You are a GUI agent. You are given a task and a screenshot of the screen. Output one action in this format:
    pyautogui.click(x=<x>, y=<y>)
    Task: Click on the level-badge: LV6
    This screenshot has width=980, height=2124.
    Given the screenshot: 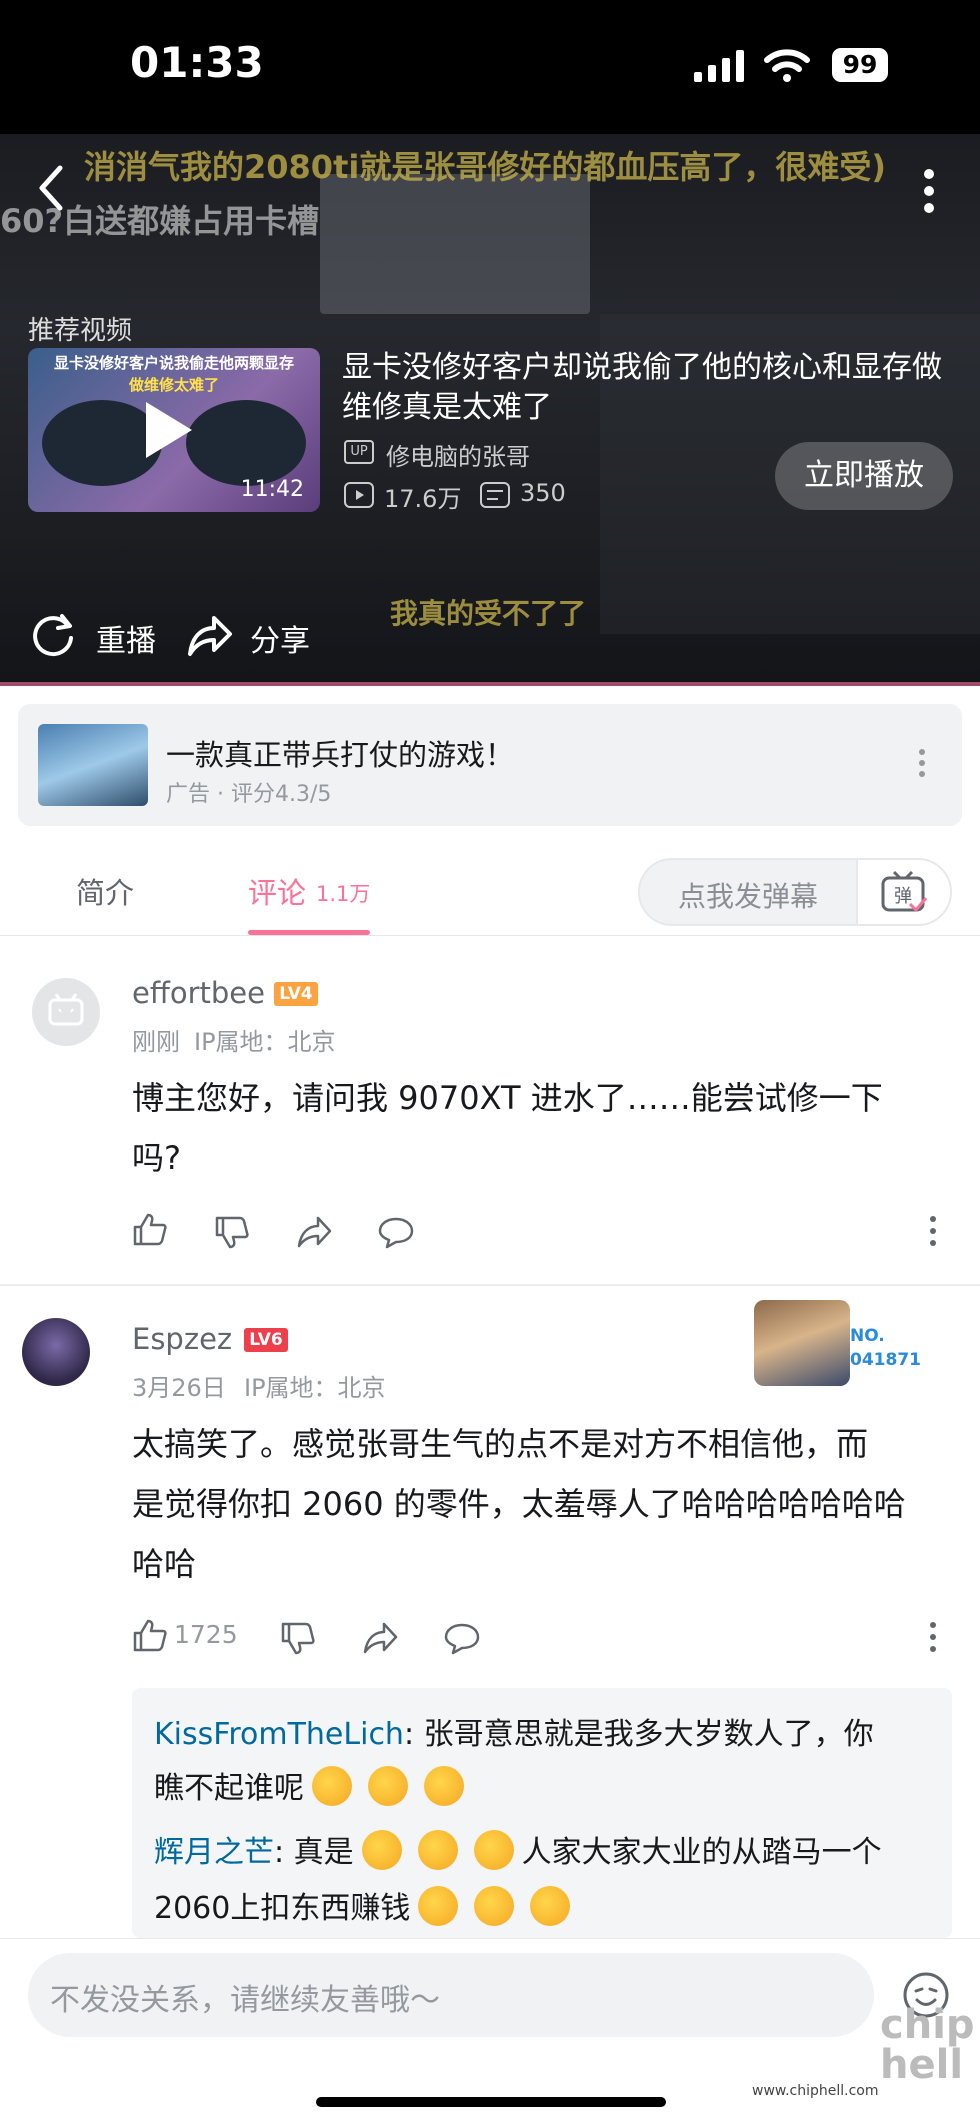 What is the action you would take?
    pyautogui.click(x=266, y=1340)
    